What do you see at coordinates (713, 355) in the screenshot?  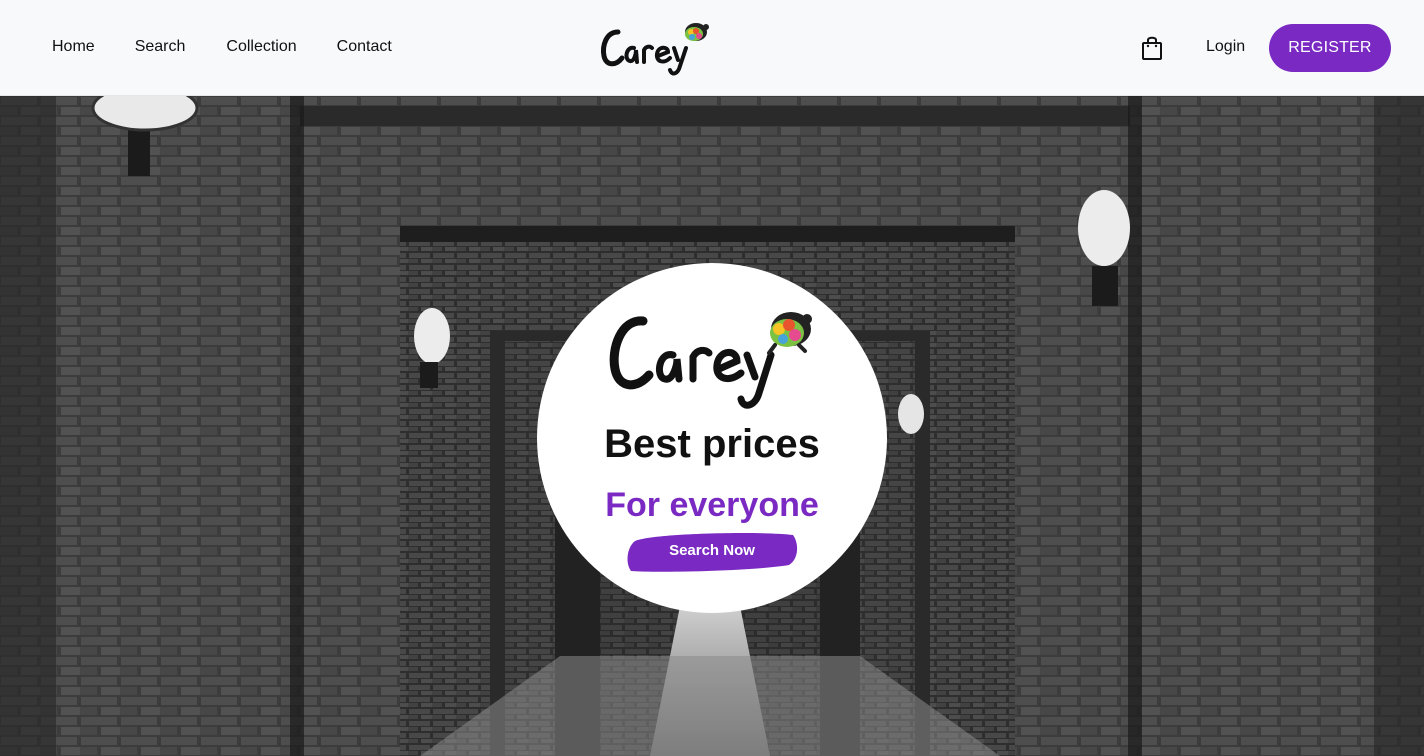 I see `hero-carey-logo` at bounding box center [713, 355].